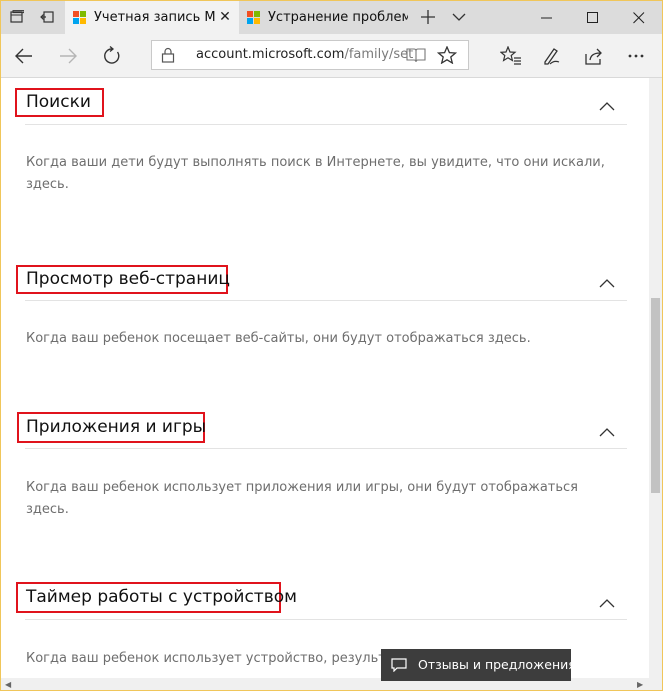 The image size is (663, 691). I want to click on back-icon, so click(24, 56).